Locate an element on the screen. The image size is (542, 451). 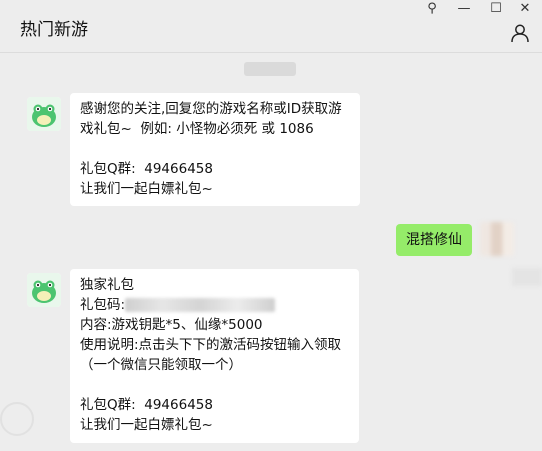
gift-code-label: 礼包码: is located at coordinates (103, 305).